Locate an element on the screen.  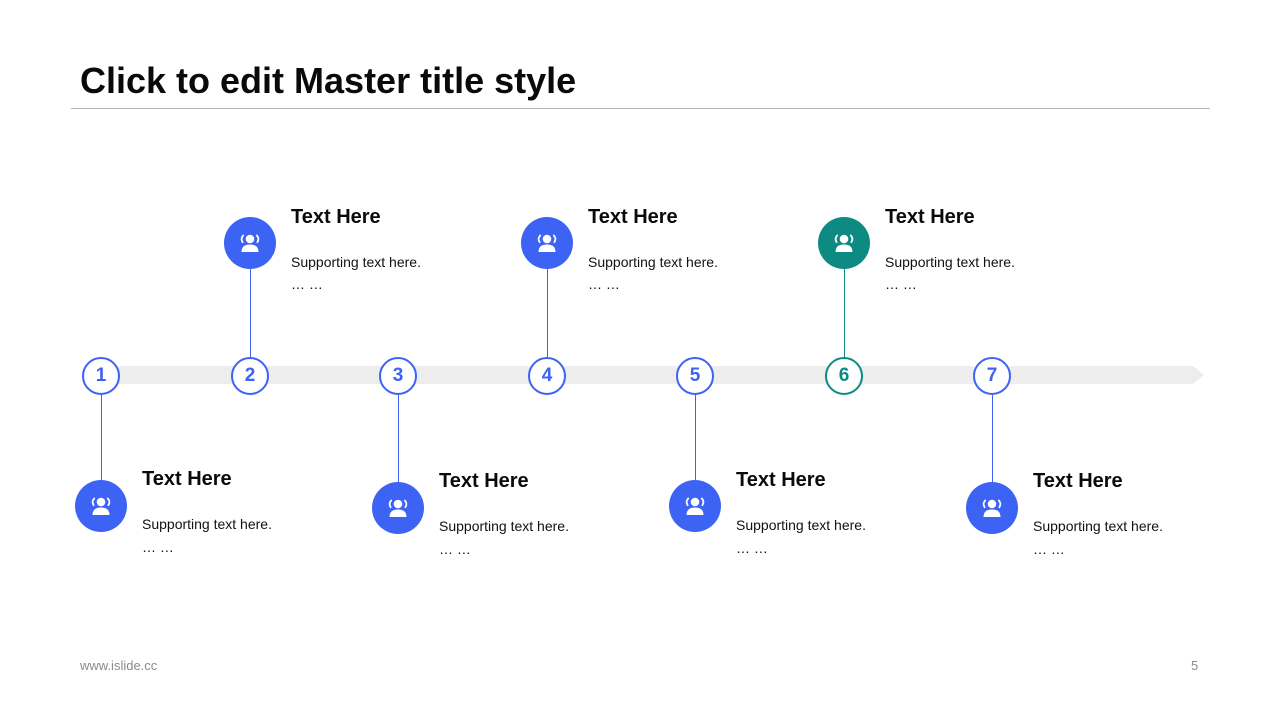
step-5-supporting-text: Supporting text here. is located at coordinates (801, 525).